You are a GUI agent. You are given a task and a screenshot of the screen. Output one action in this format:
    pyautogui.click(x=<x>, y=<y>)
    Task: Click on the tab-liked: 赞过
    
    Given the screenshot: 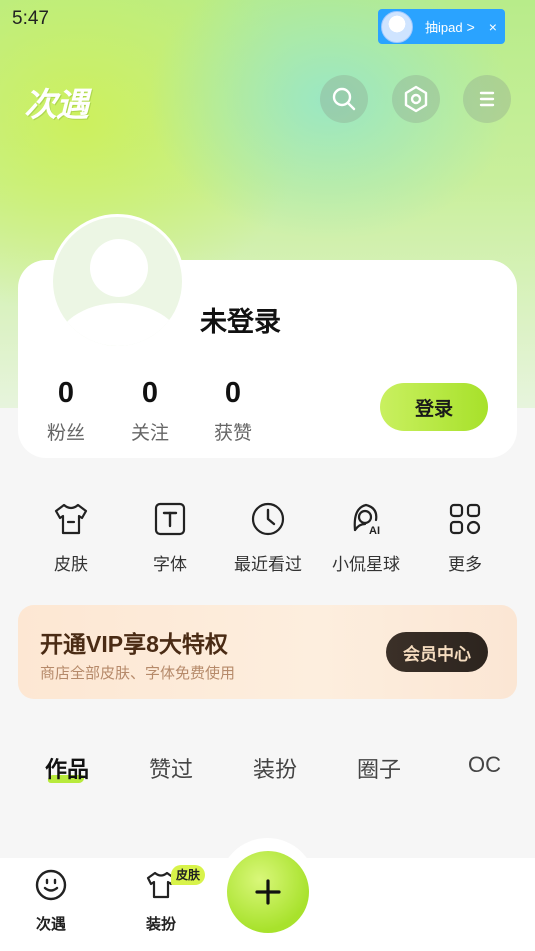 What is the action you would take?
    pyautogui.click(x=171, y=768)
    